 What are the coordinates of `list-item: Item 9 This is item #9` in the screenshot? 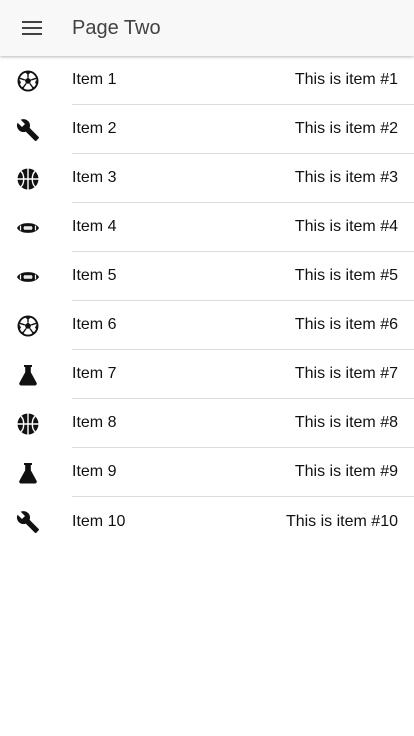 It's located at (207, 472).